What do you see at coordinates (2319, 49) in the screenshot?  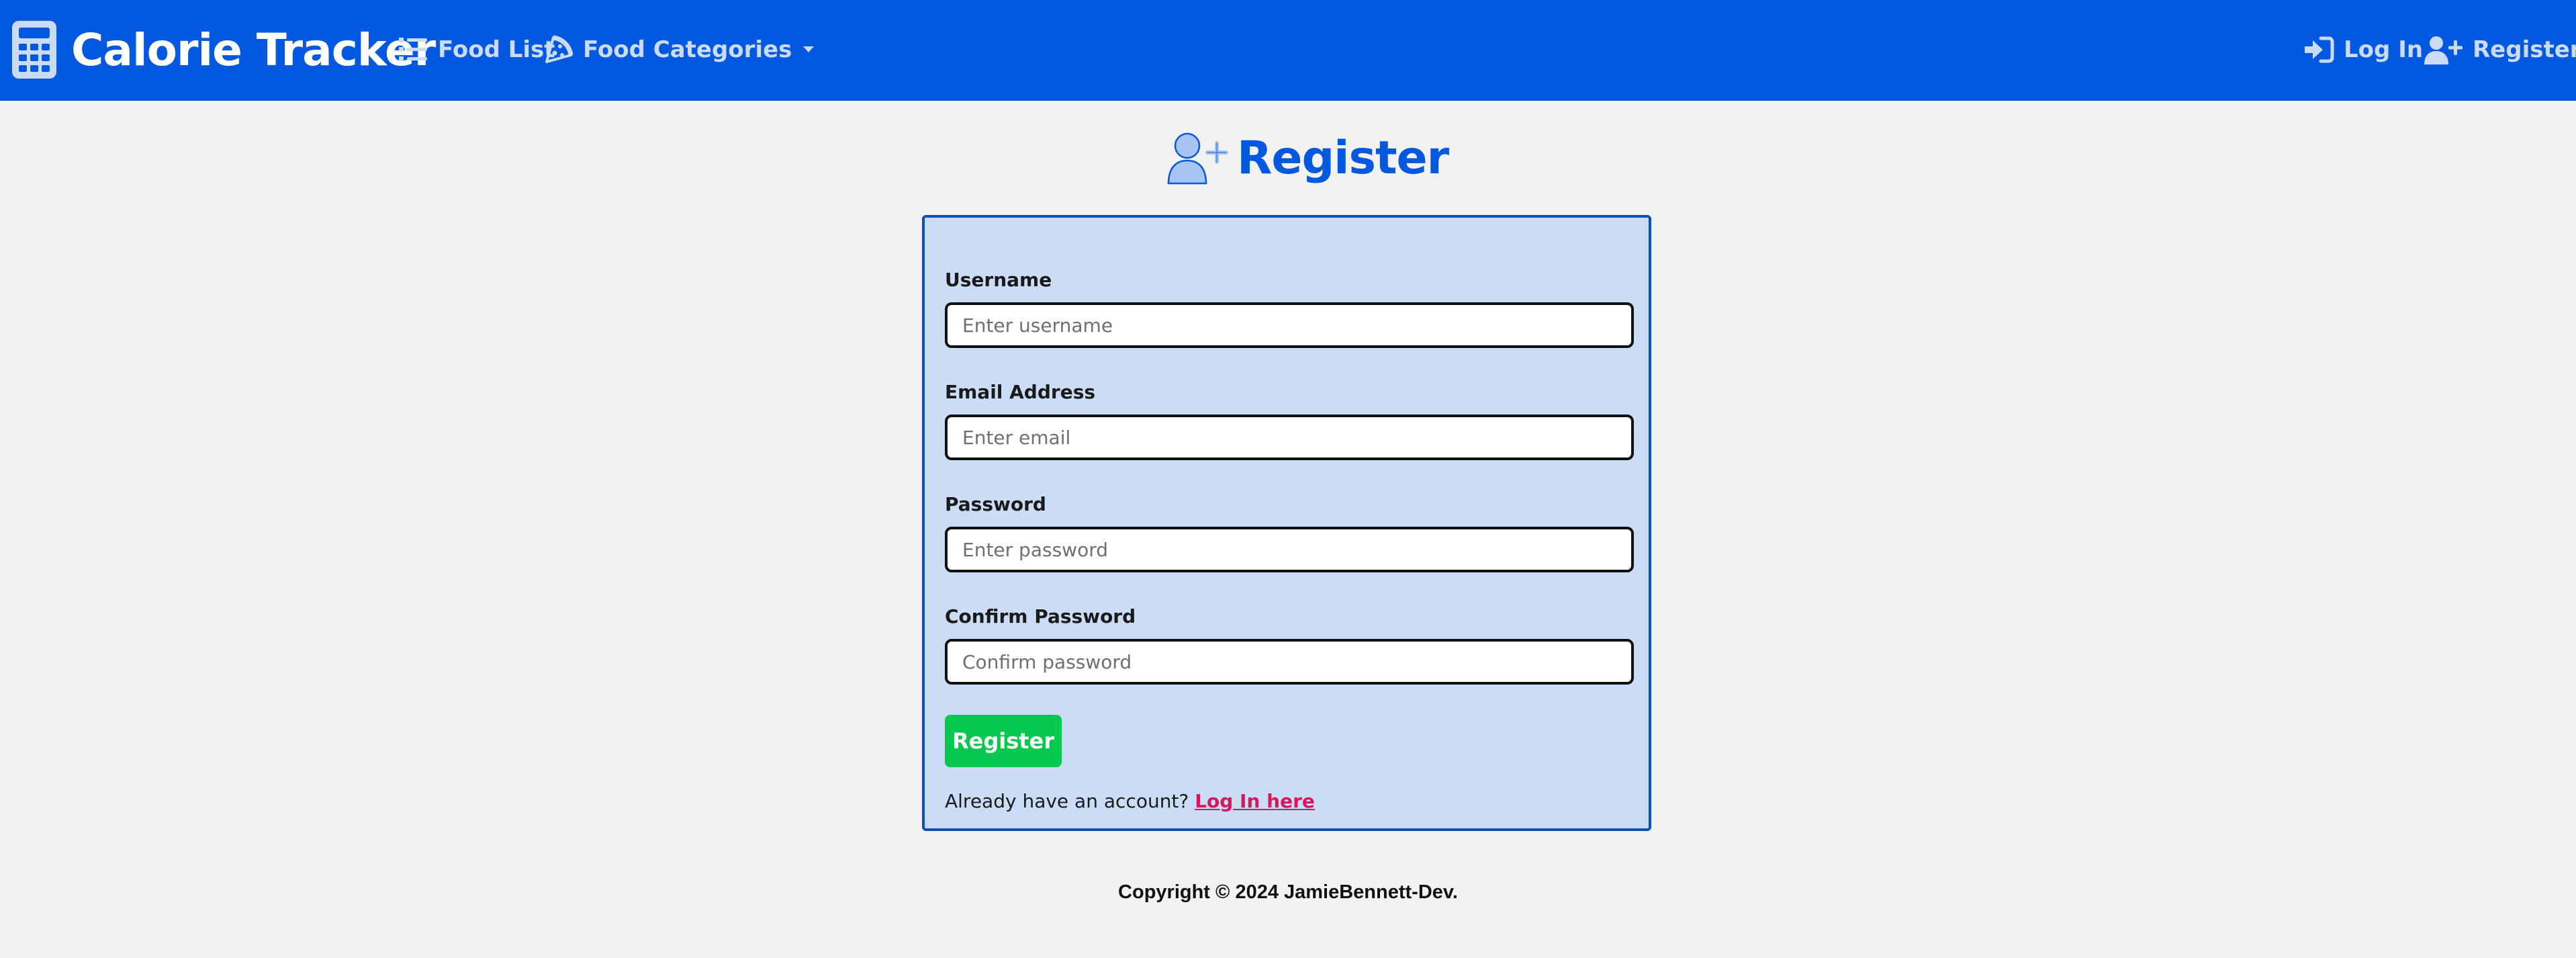 I see `sign-in-icon` at bounding box center [2319, 49].